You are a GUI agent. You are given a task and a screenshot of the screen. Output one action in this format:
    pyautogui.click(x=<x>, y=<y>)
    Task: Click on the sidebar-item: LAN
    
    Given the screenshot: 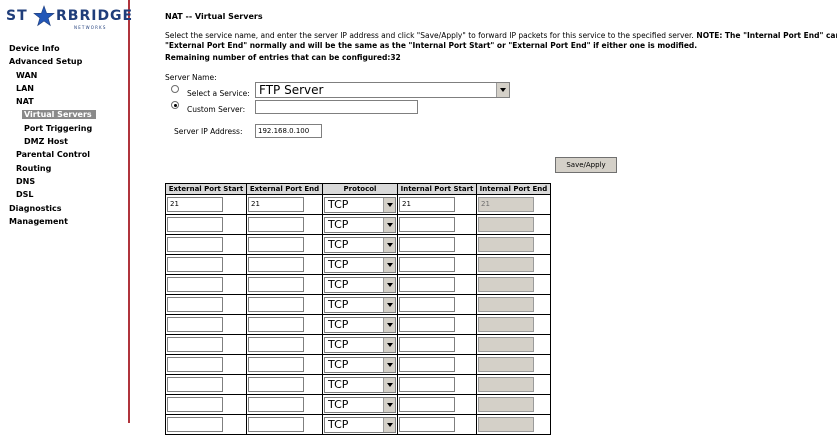 What is the action you would take?
    pyautogui.click(x=64, y=88)
    